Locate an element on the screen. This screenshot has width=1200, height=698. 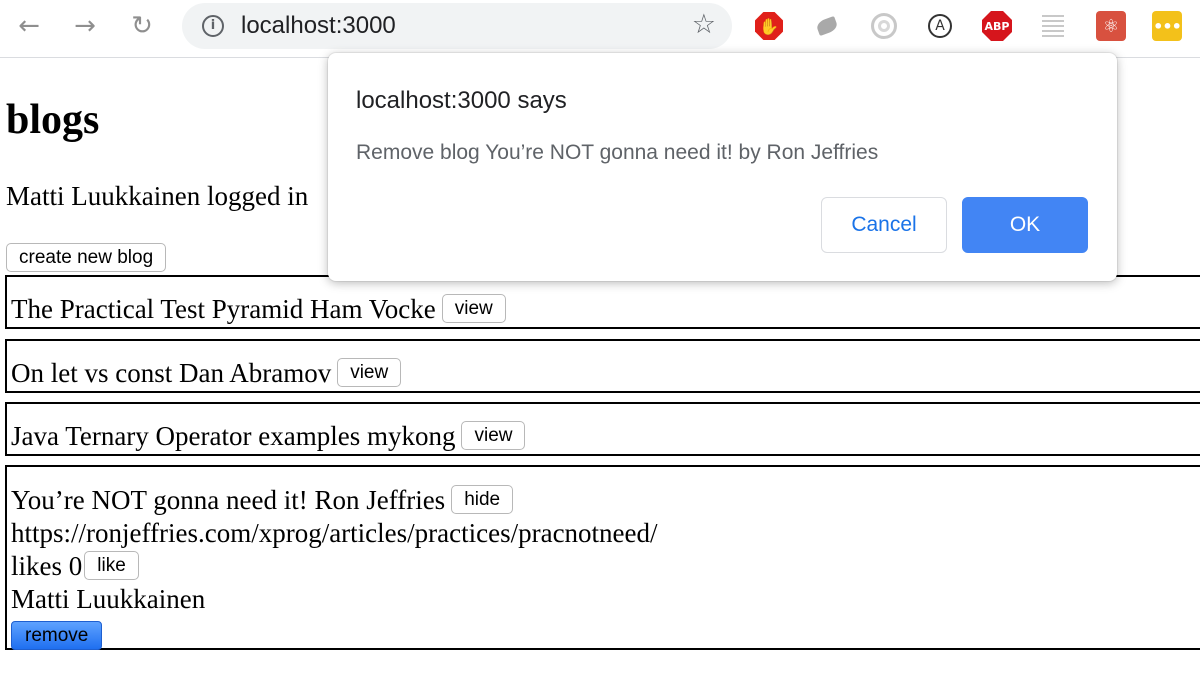
dialog-title: localhost:3000 says is located at coordinates (461, 100).